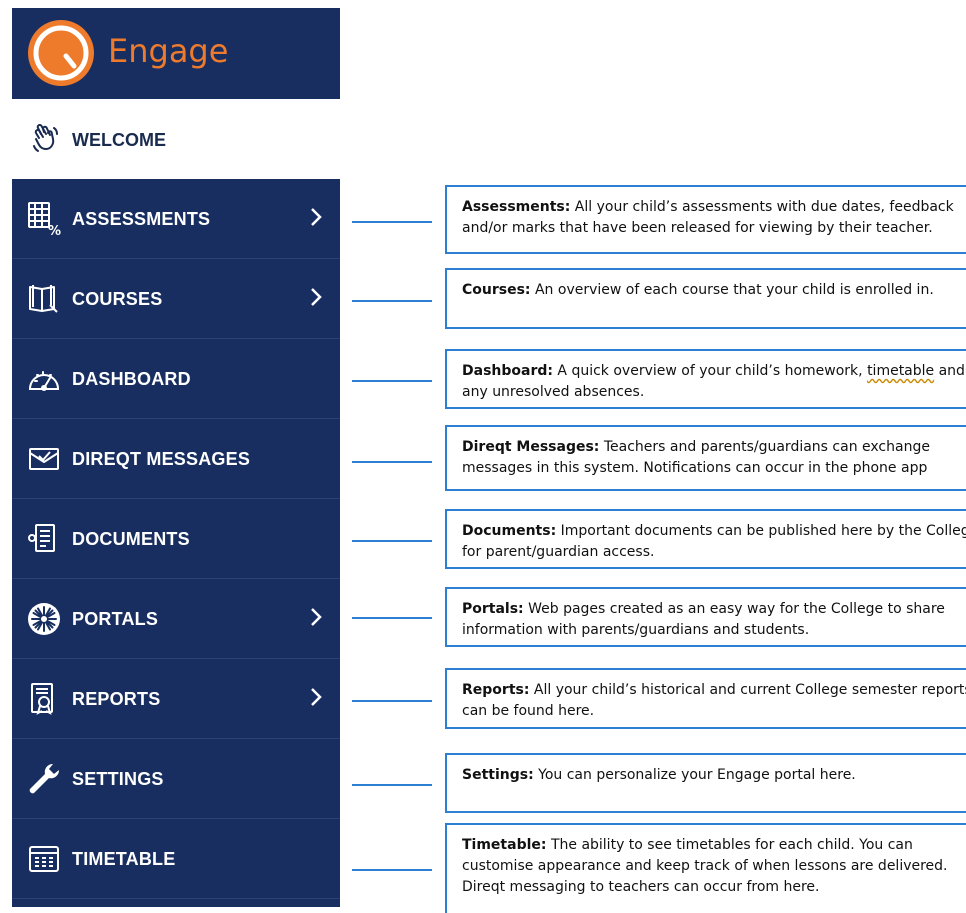 Image resolution: width=966 pixels, height=913 pixels. I want to click on sidebar-item-dashboard: DASHBOARD, so click(176, 379).